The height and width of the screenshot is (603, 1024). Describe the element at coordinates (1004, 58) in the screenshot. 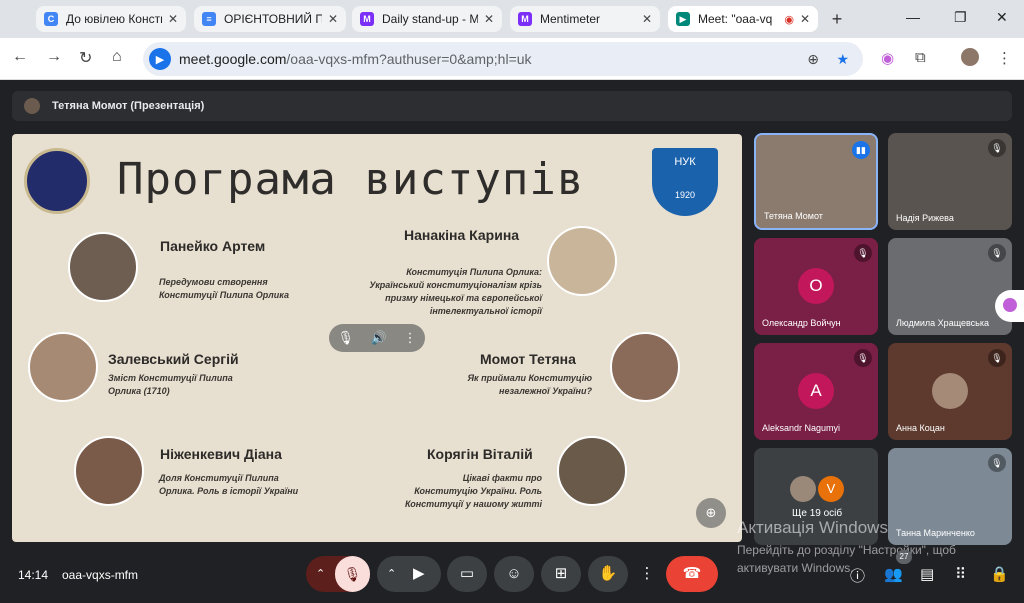

I see `menu-kebab-icon: ⋮` at that location.